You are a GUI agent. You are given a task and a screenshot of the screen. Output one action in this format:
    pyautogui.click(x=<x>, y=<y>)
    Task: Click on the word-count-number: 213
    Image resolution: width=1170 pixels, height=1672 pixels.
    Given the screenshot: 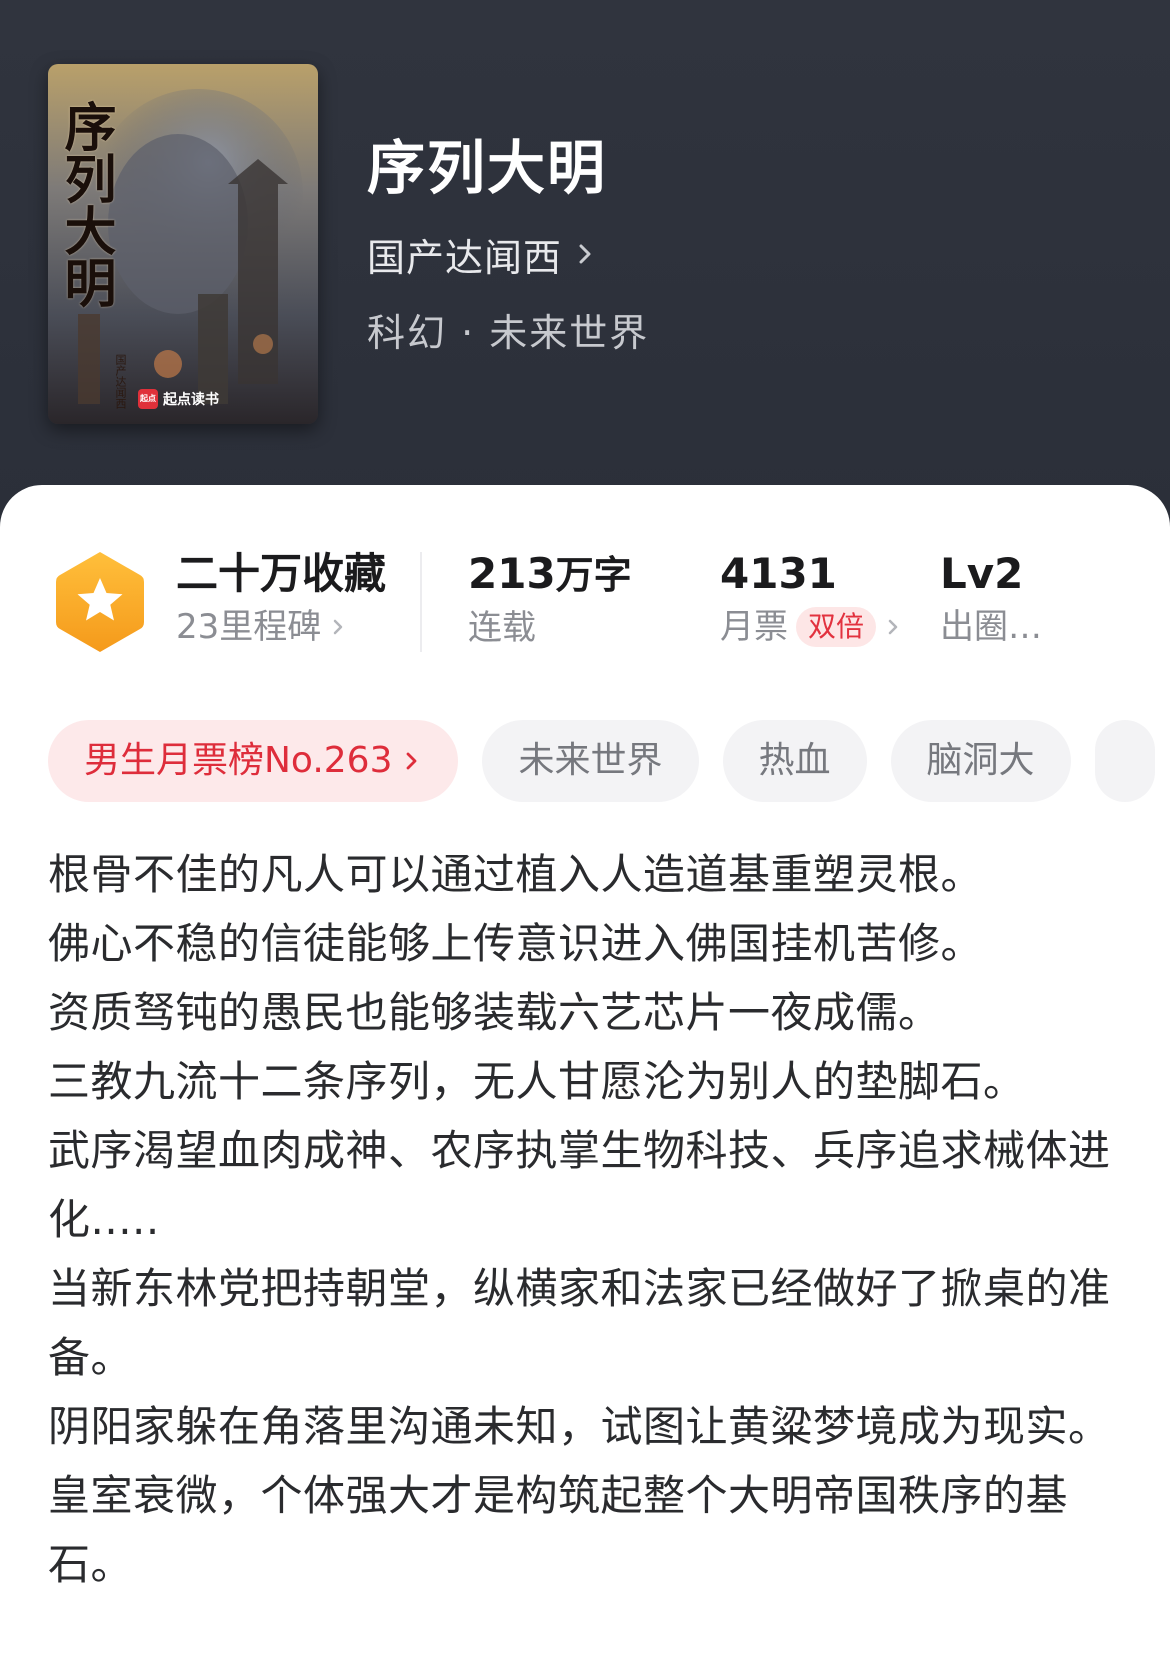 What is the action you would take?
    pyautogui.click(x=512, y=573)
    